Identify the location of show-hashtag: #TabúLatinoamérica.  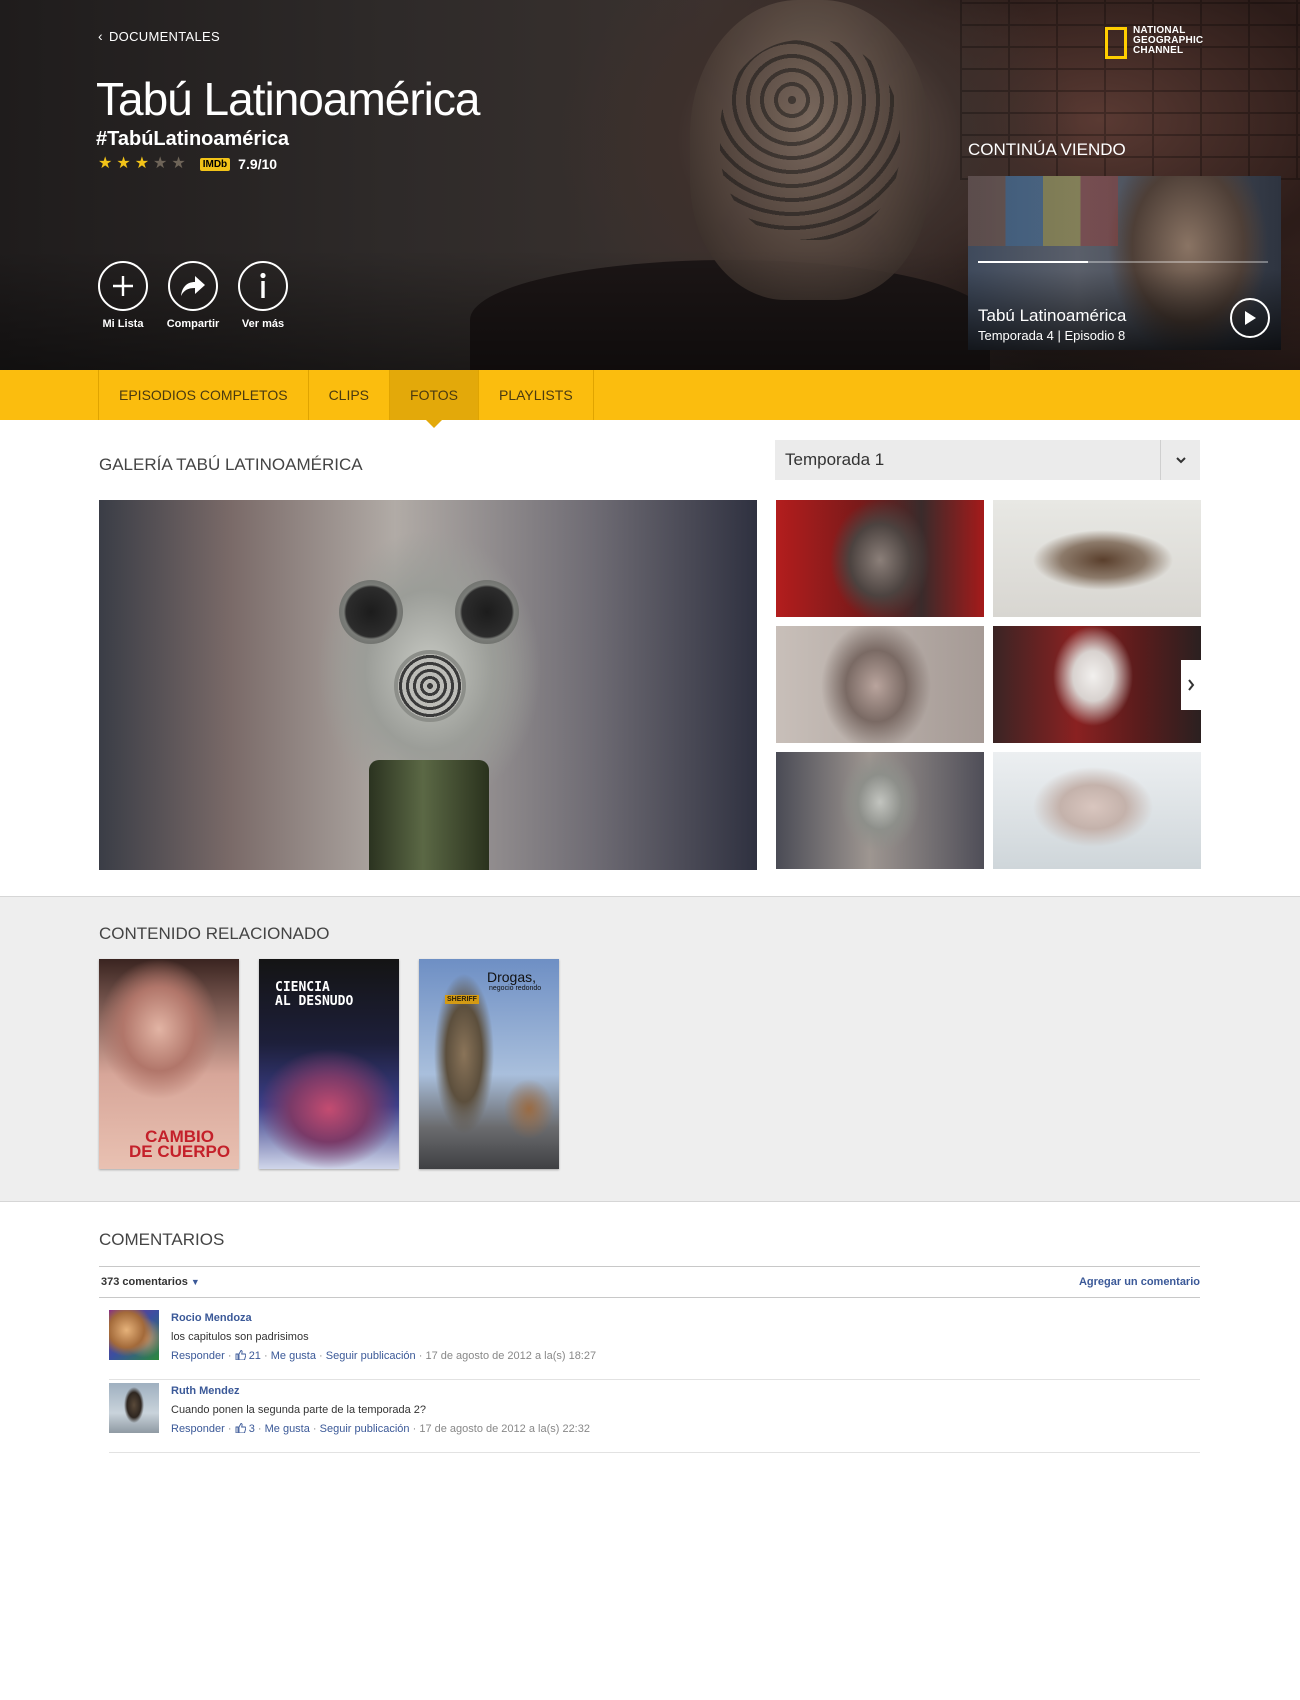
(193, 139).